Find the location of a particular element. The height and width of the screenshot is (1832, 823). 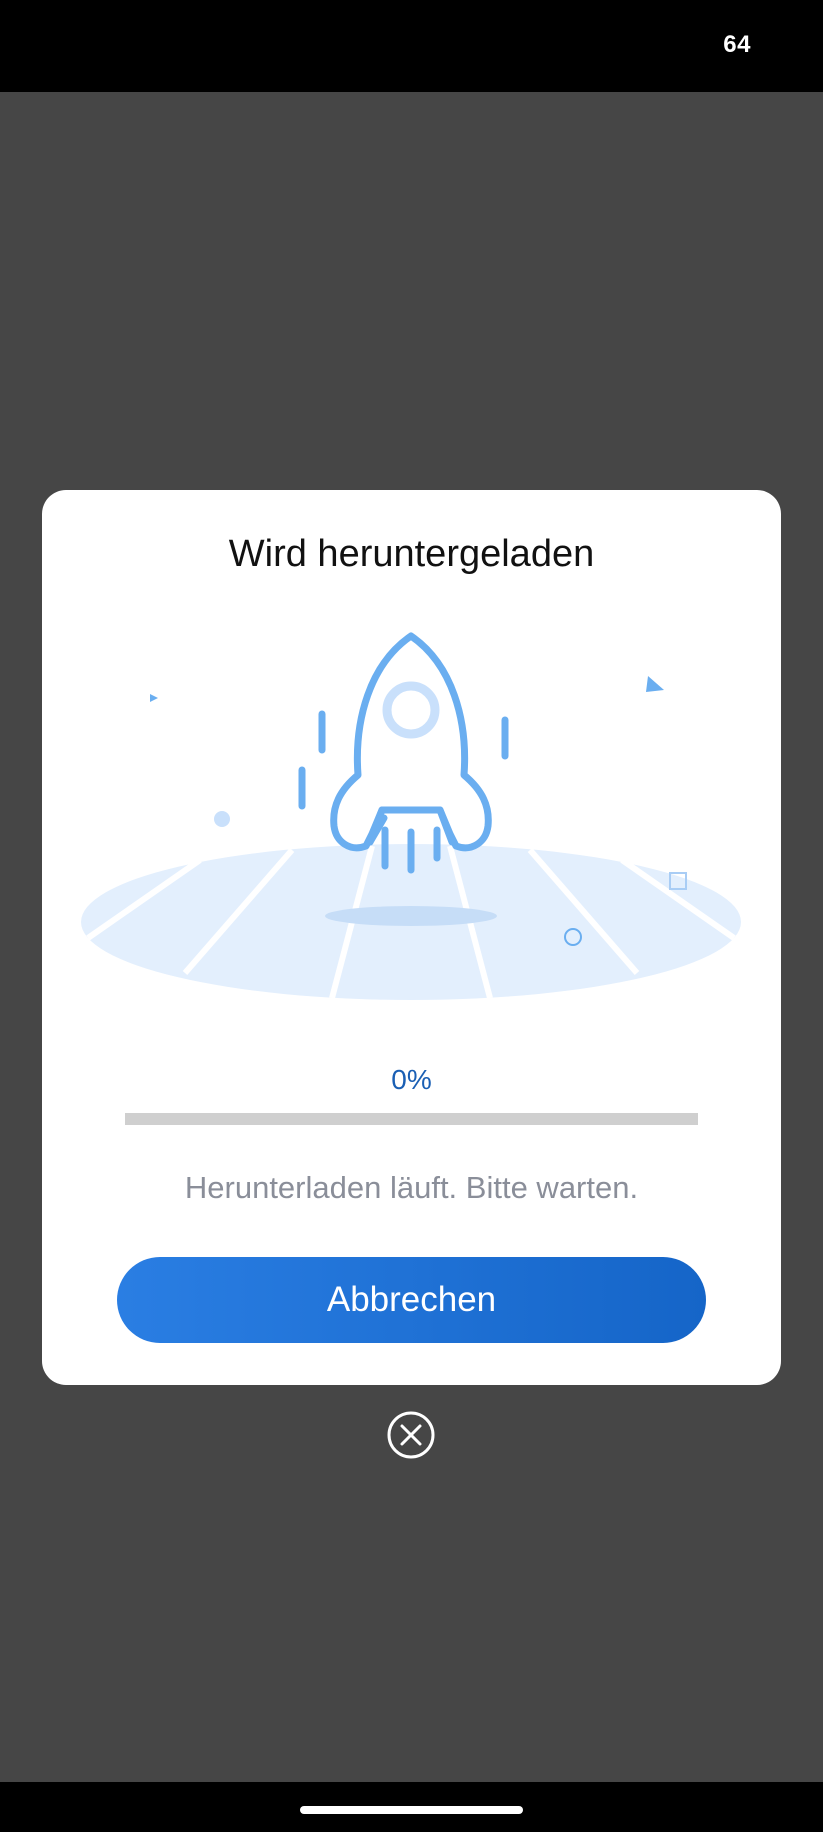

status-bar: 64 is located at coordinates (411, 46).